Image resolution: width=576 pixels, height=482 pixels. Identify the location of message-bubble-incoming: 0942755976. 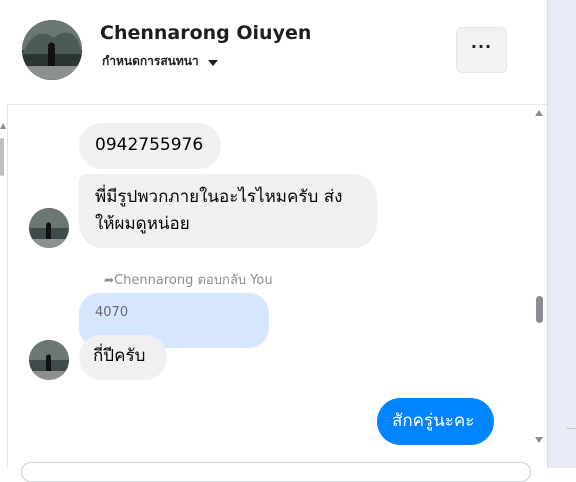
(150, 146).